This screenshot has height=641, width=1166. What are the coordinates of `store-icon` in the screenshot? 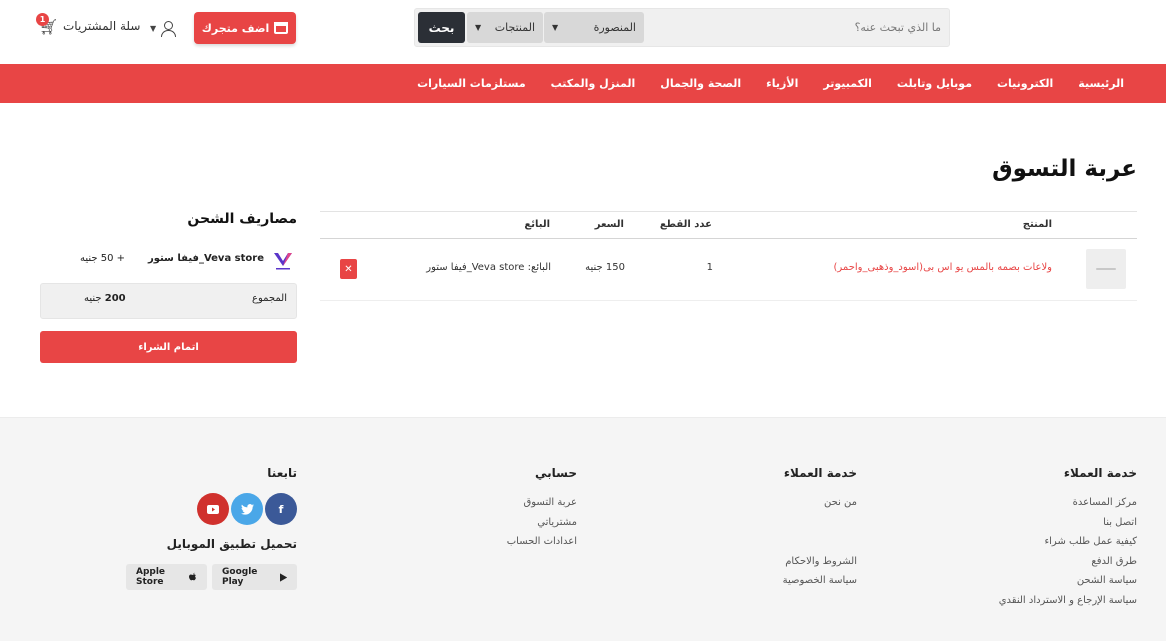 It's located at (281, 28).